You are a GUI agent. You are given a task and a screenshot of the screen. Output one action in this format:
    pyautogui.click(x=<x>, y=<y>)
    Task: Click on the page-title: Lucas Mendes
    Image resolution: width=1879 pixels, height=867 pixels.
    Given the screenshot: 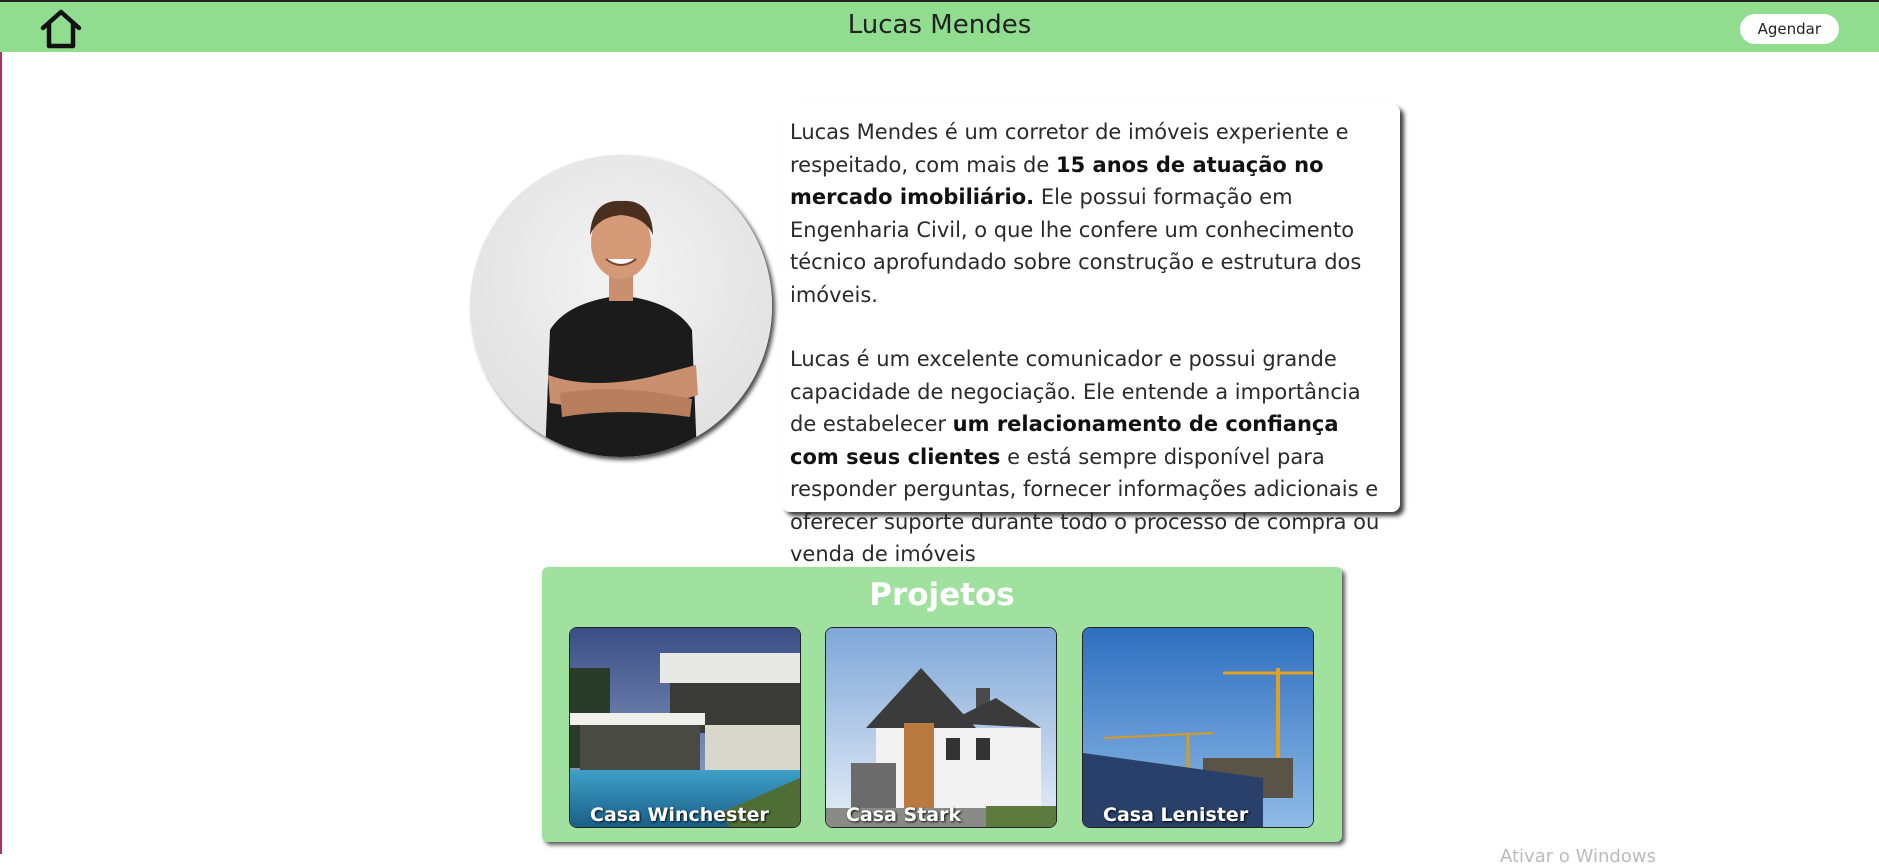 What is the action you would take?
    pyautogui.click(x=939, y=25)
    